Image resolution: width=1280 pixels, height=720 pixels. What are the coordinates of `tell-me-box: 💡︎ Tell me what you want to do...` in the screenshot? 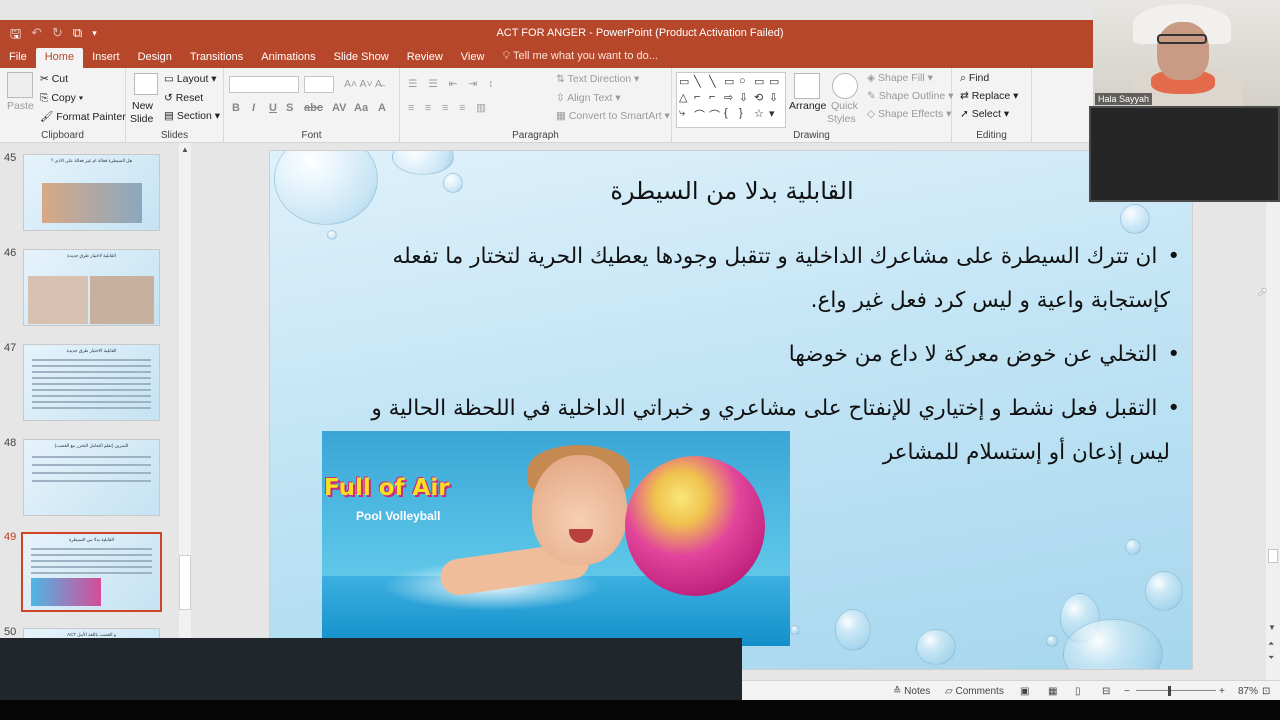 It's located at (579, 57).